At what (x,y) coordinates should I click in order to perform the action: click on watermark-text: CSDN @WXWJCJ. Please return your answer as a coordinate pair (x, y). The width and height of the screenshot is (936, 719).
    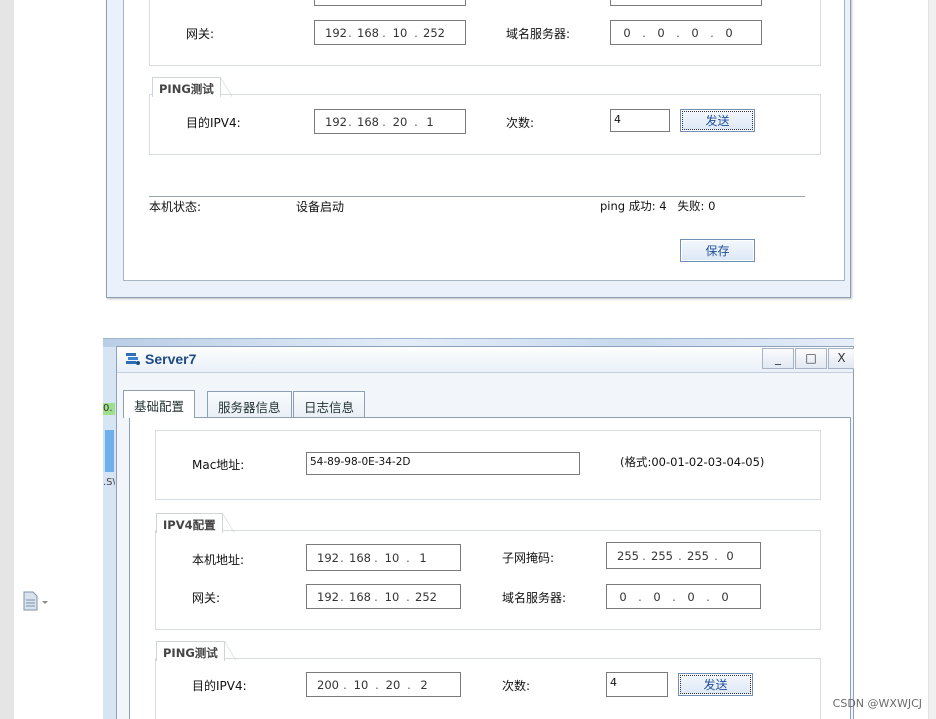
    Looking at the image, I should click on (877, 703).